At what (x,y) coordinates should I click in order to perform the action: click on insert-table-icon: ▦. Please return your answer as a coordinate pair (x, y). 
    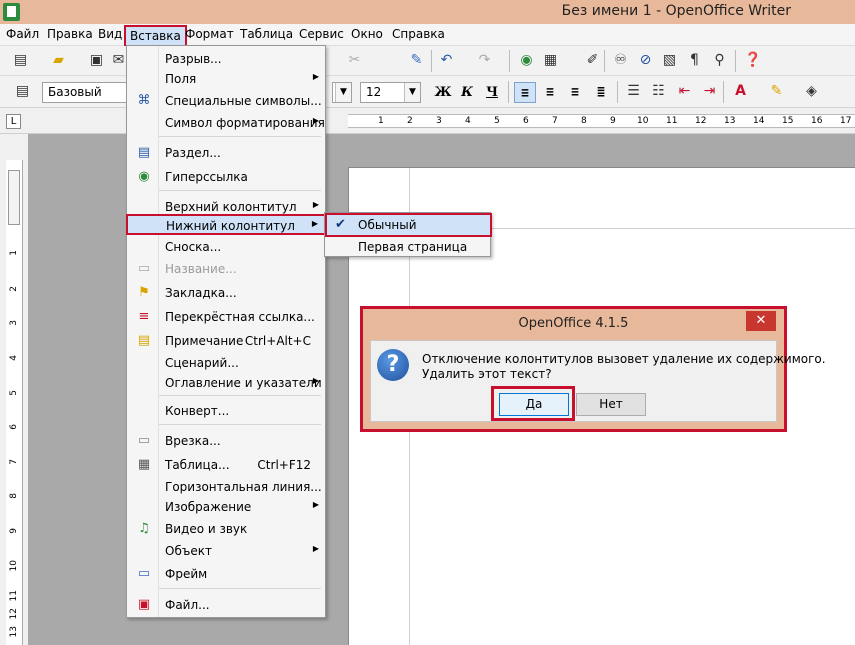
    Looking at the image, I should click on (550, 60).